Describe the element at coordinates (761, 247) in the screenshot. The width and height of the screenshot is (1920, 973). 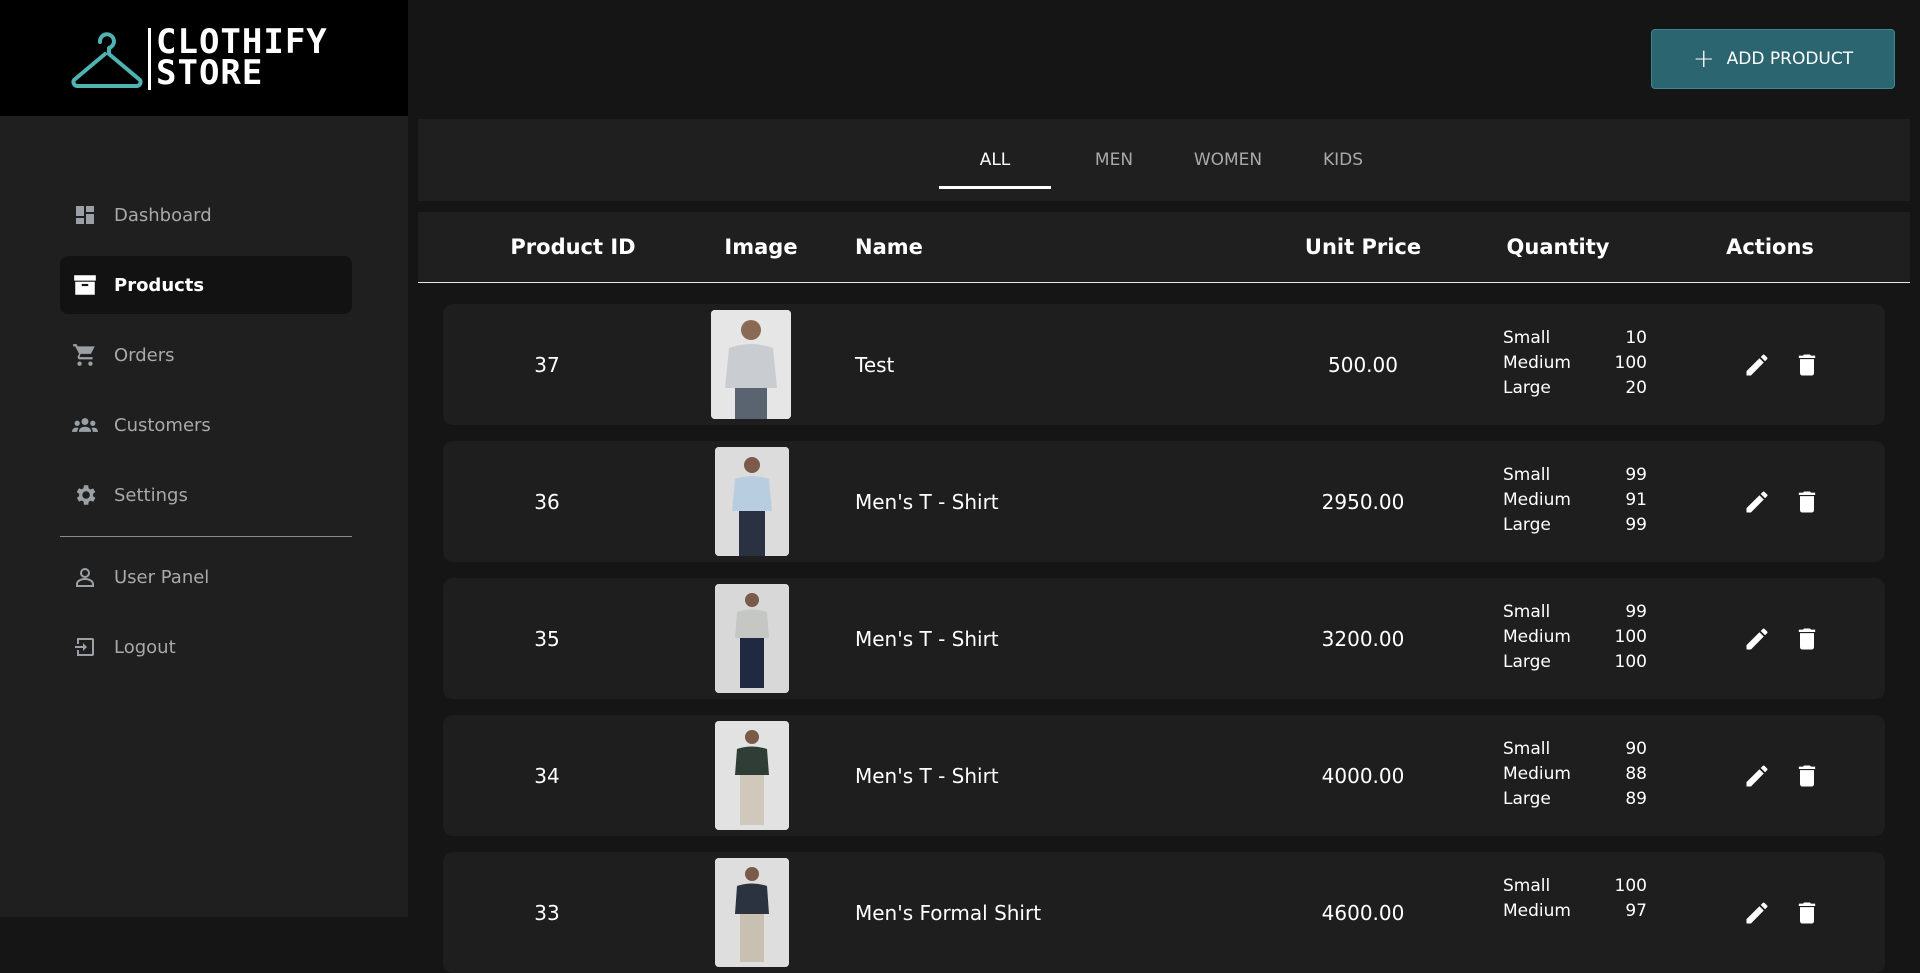
I see `column-header-image: Image` at that location.